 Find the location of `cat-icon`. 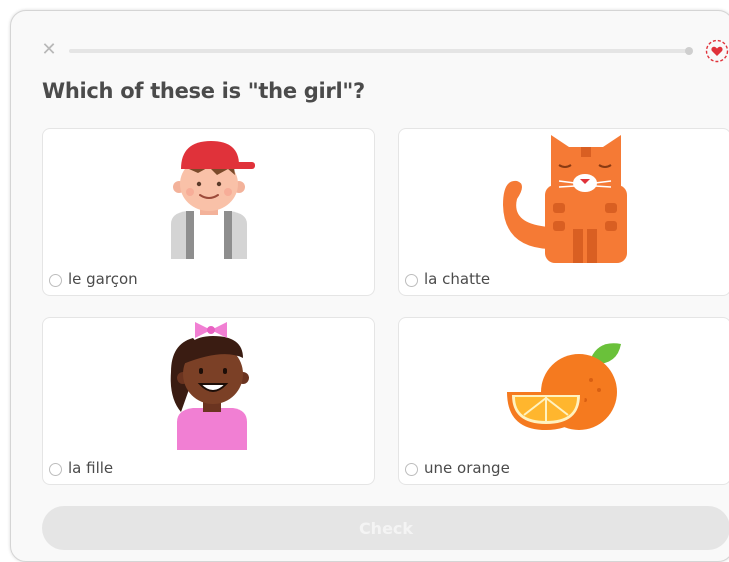

cat-icon is located at coordinates (565, 199).